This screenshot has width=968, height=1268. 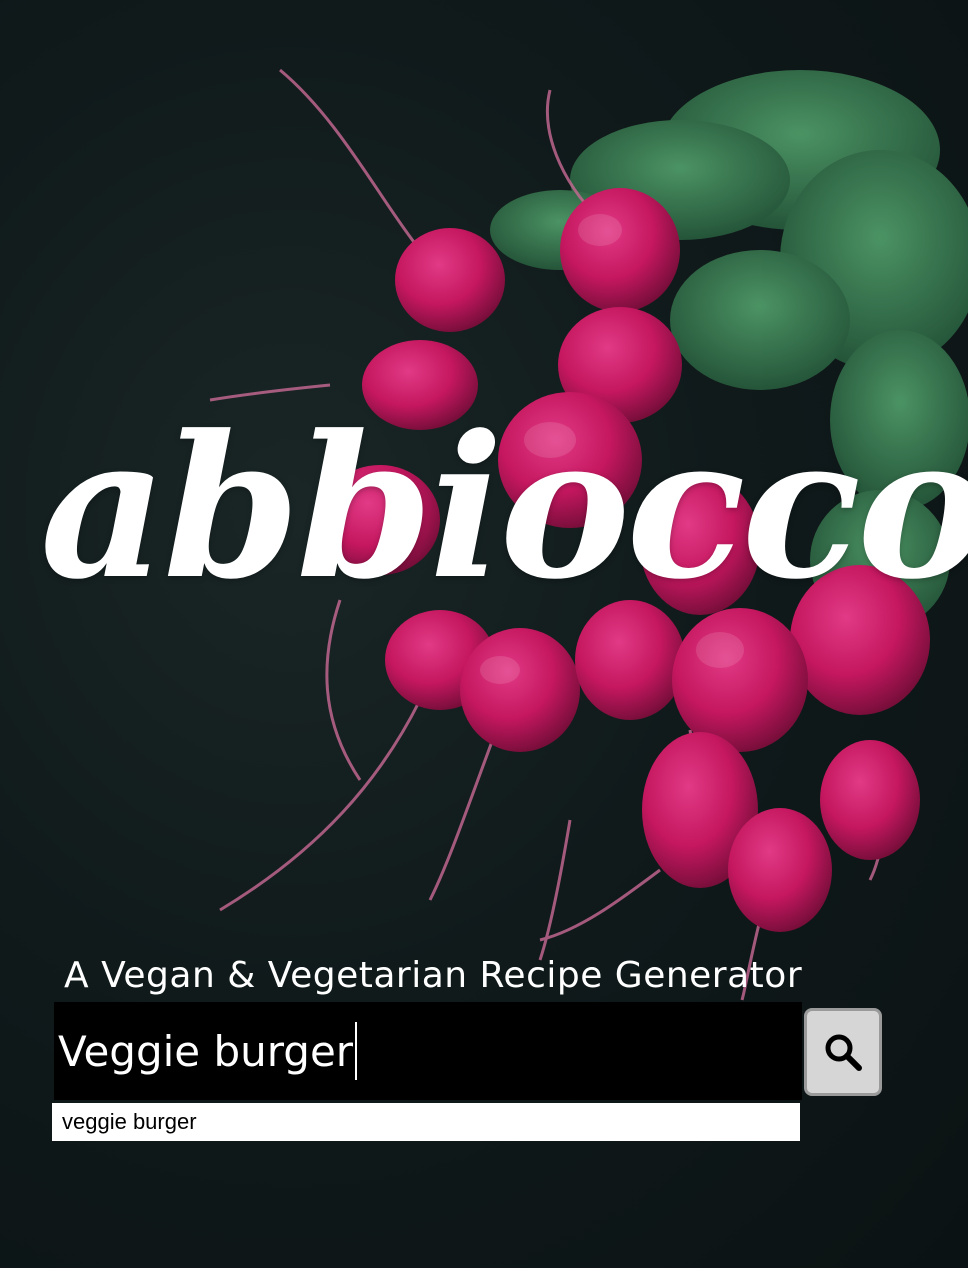 I want to click on search-field: Veggie burger, so click(x=428, y=1051).